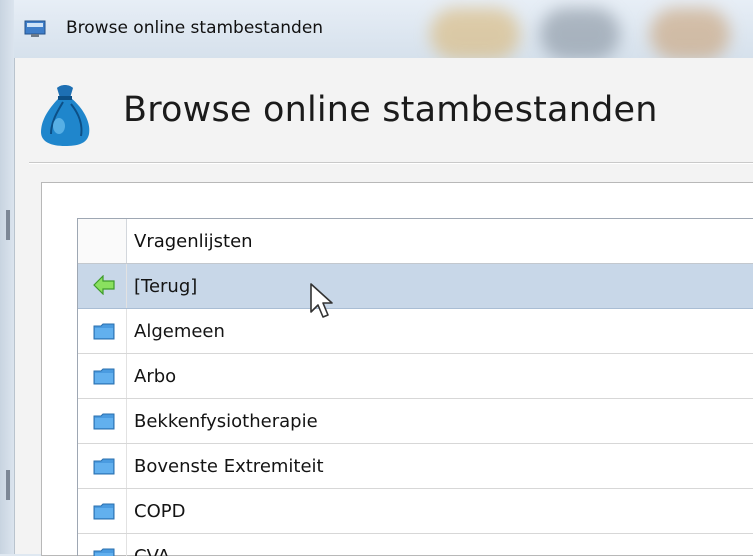 Image resolution: width=753 pixels, height=556 pixels. What do you see at coordinates (229, 466) in the screenshot?
I see `row-label: Bovenste Extremiteit` at bounding box center [229, 466].